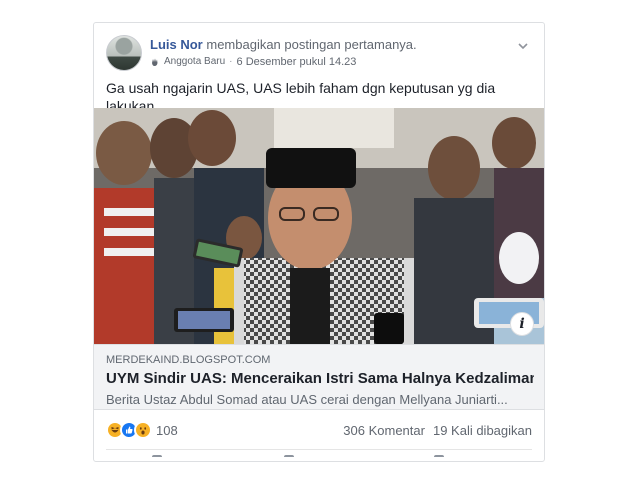 The height and width of the screenshot is (480, 640). I want to click on comment-count-link: 306 Komentar, so click(384, 430).